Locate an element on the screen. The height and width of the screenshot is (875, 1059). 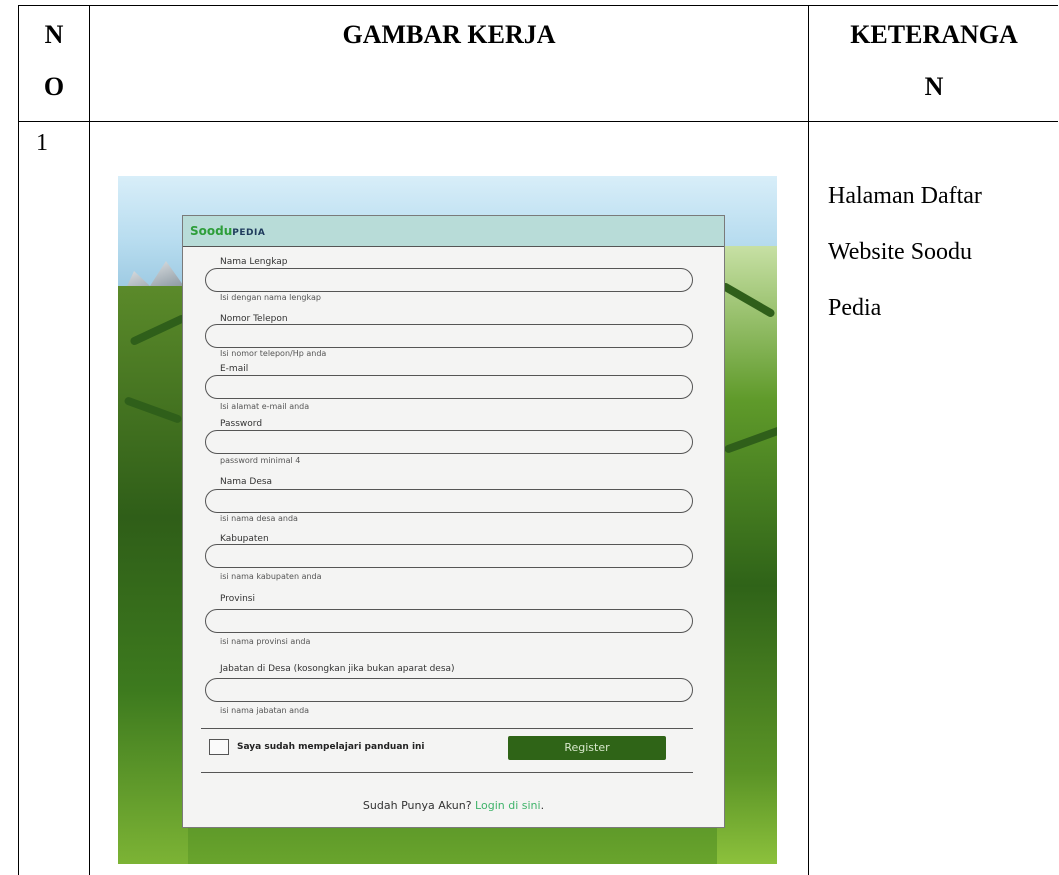
palm-trees-left is located at coordinates (153, 575).